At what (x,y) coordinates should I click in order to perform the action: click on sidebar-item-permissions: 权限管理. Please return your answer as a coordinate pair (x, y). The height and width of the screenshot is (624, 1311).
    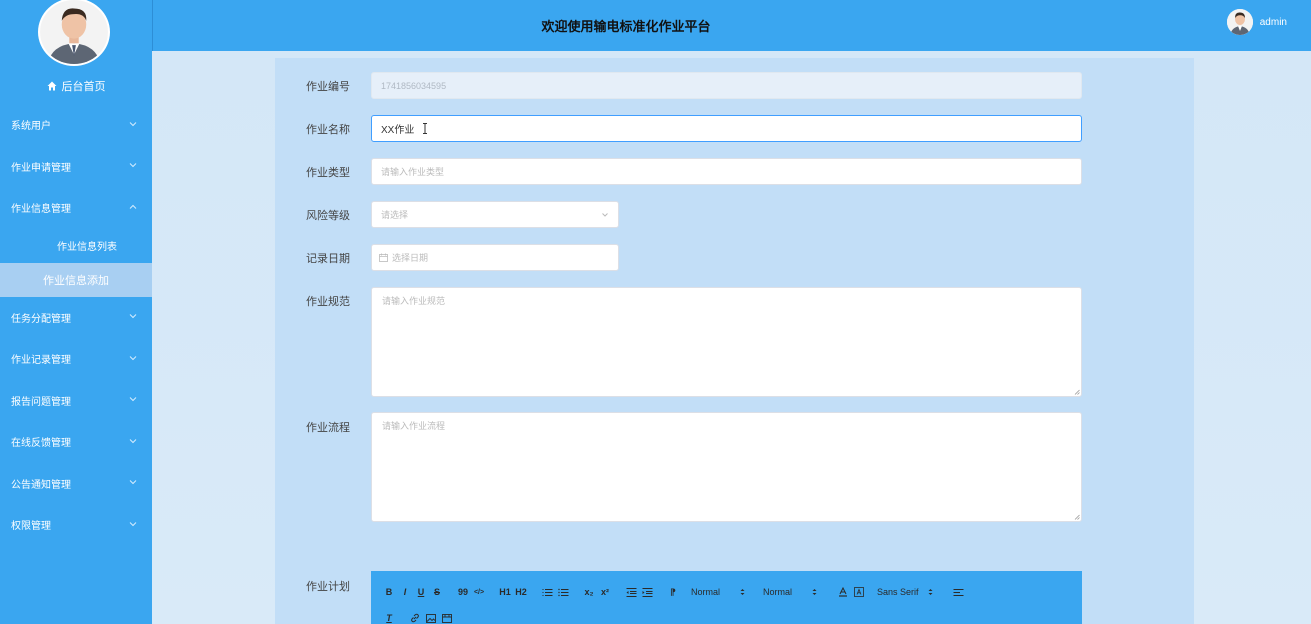
    Looking at the image, I should click on (76, 525).